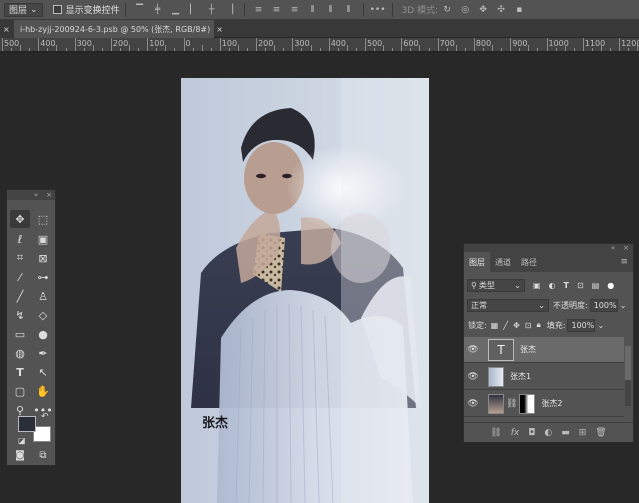  What do you see at coordinates (7, 29) in the screenshot?
I see `prev-tab-close-icon: ×` at bounding box center [7, 29].